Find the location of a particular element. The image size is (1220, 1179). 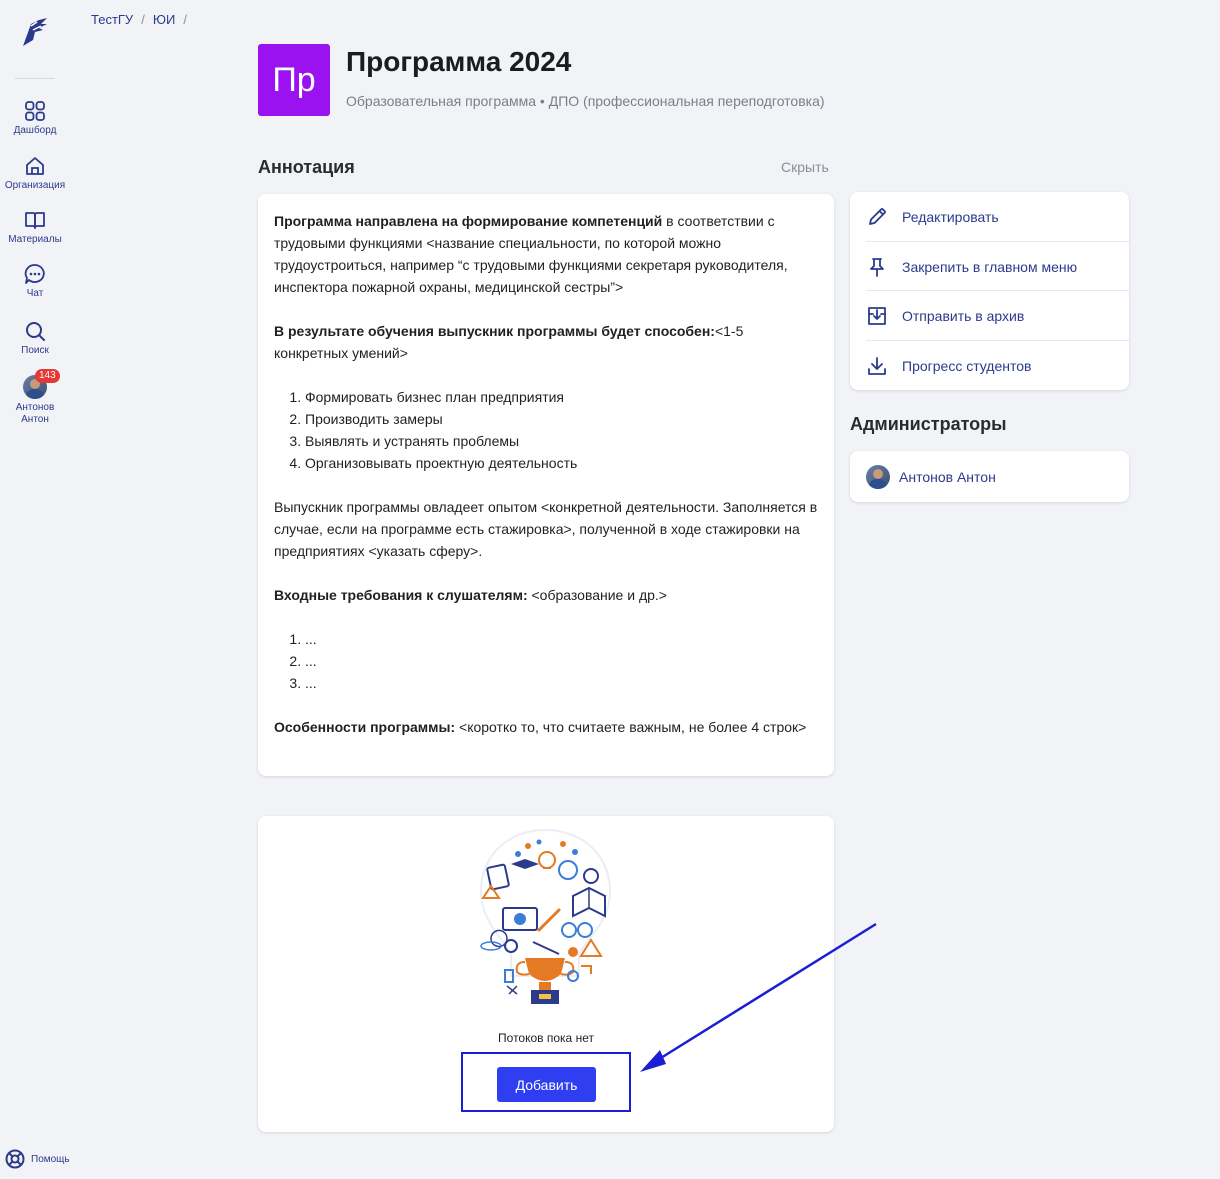

breadcrumb: ТестГУ / ЮИ / is located at coordinates (143, 19).